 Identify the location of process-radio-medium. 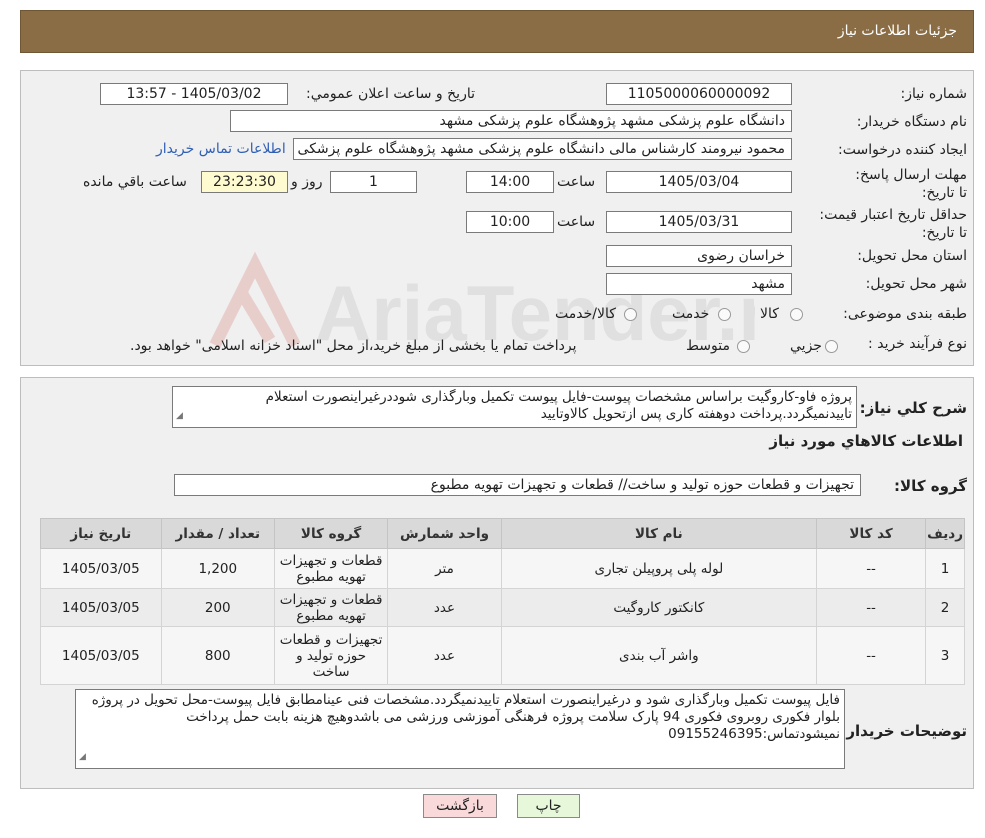
(743, 346).